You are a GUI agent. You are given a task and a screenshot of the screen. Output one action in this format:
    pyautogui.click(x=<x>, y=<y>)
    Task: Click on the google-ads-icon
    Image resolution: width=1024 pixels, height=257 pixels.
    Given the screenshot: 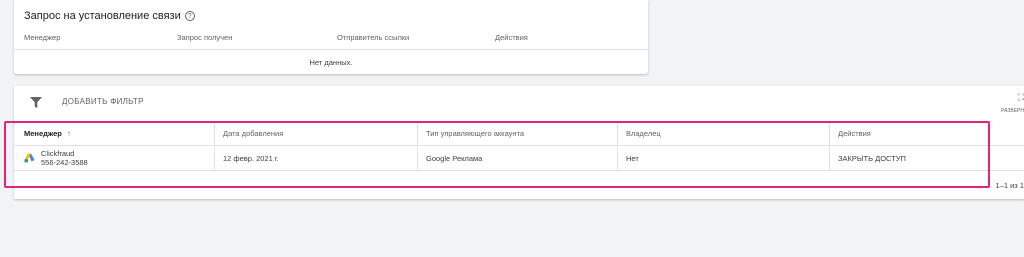 What is the action you would take?
    pyautogui.click(x=29, y=158)
    